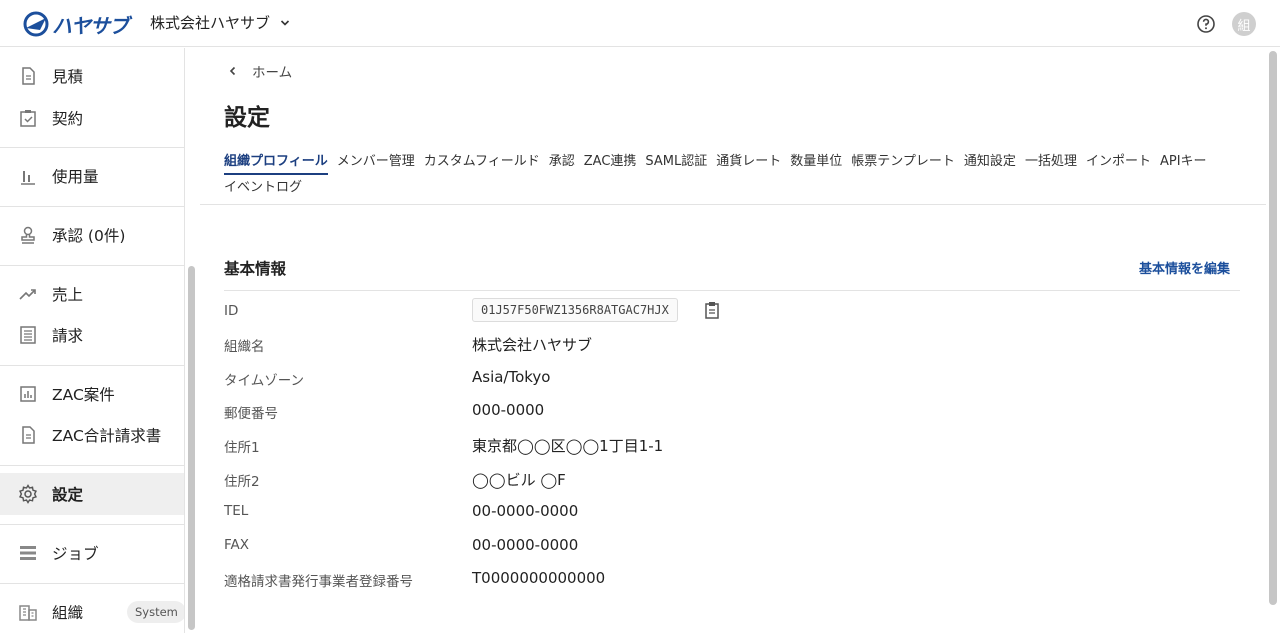  What do you see at coordinates (236, 511) in the screenshot?
I see `field-label: TEL` at bounding box center [236, 511].